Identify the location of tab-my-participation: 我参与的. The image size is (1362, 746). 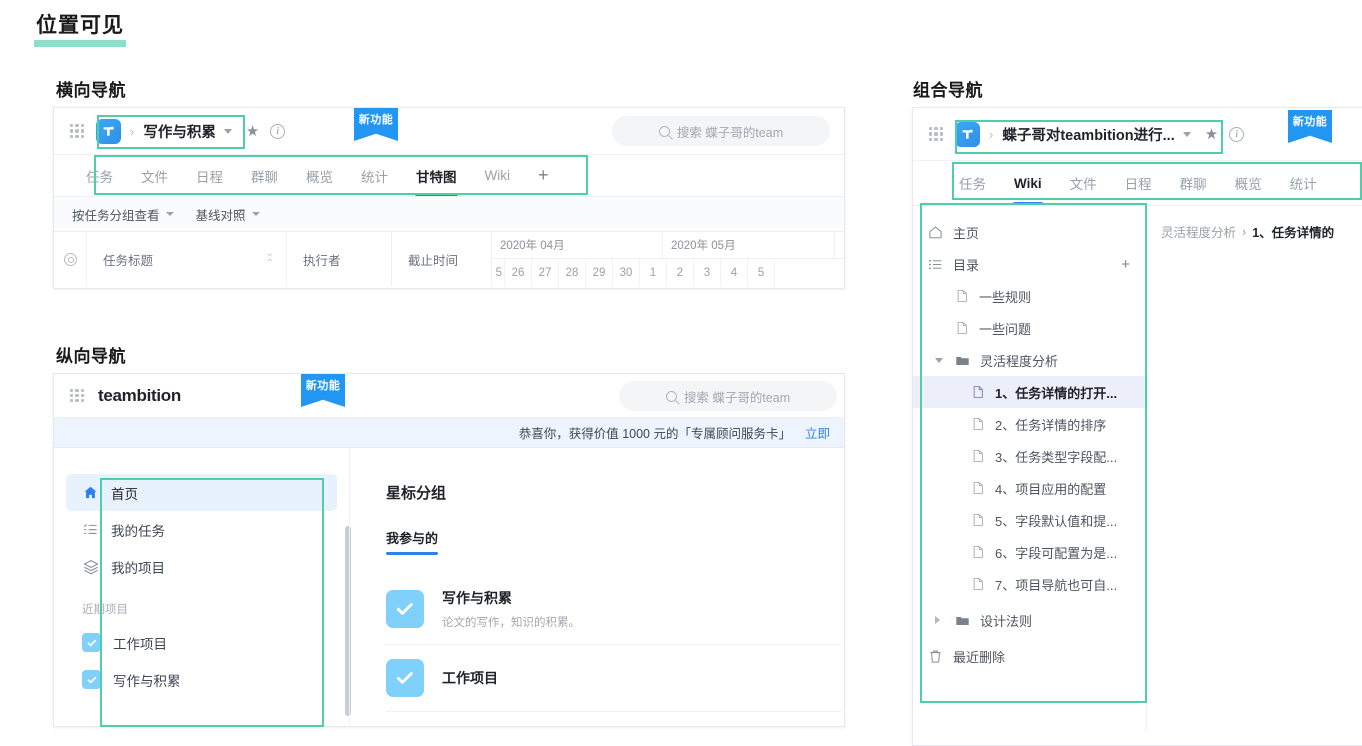
(412, 541).